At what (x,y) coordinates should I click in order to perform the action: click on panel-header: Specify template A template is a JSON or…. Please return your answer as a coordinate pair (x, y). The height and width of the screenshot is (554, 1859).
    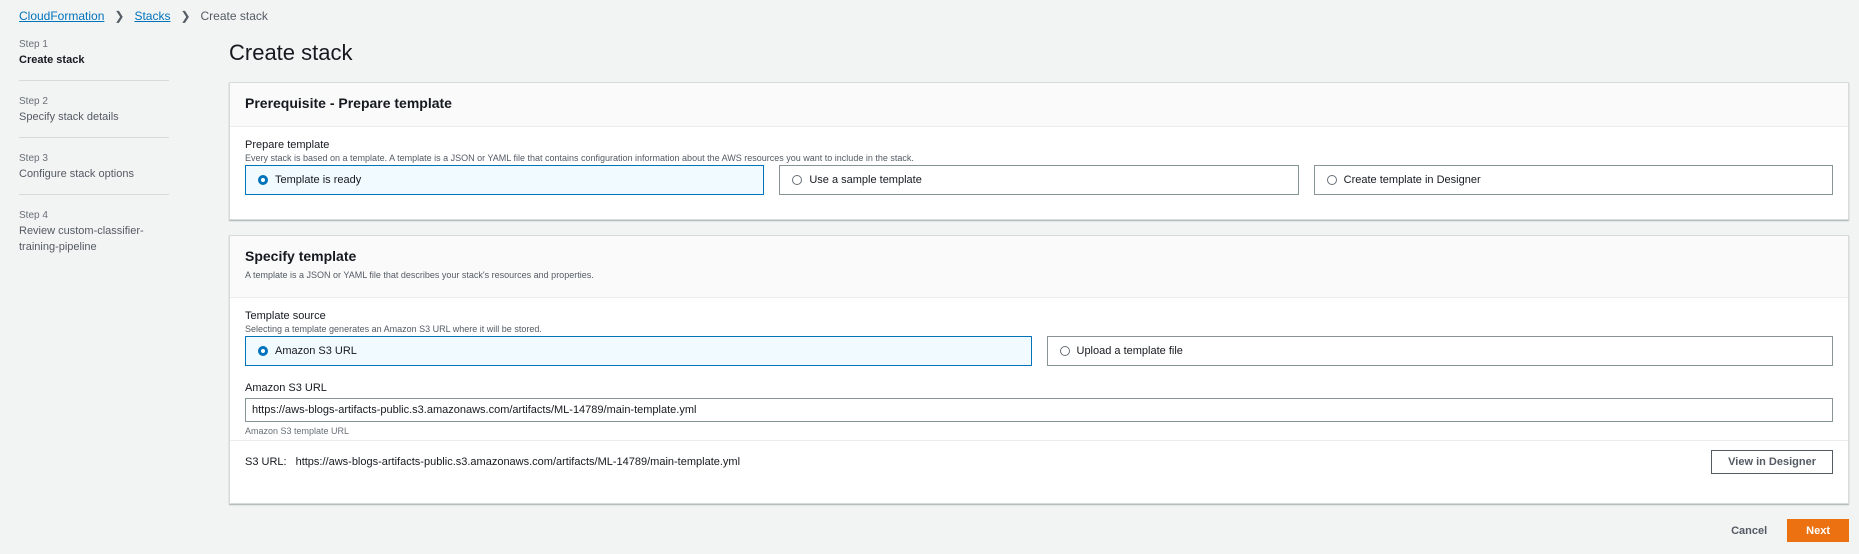
    Looking at the image, I should click on (1039, 267).